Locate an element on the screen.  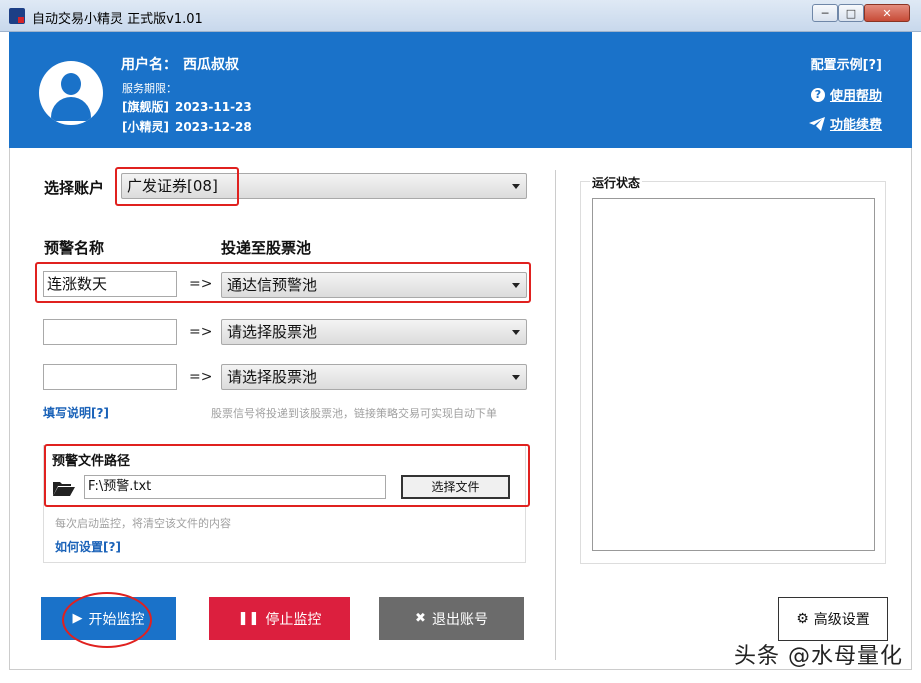
stop-monitor-button: ❚❚ 停止监控 is located at coordinates (279, 618).